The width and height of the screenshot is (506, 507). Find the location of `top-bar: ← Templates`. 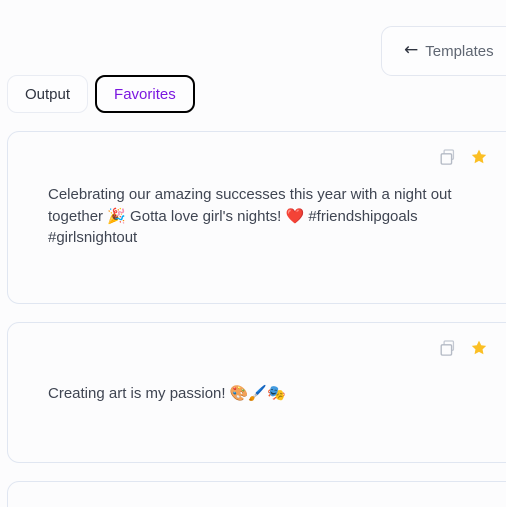

top-bar: ← Templates is located at coordinates (253, 38).